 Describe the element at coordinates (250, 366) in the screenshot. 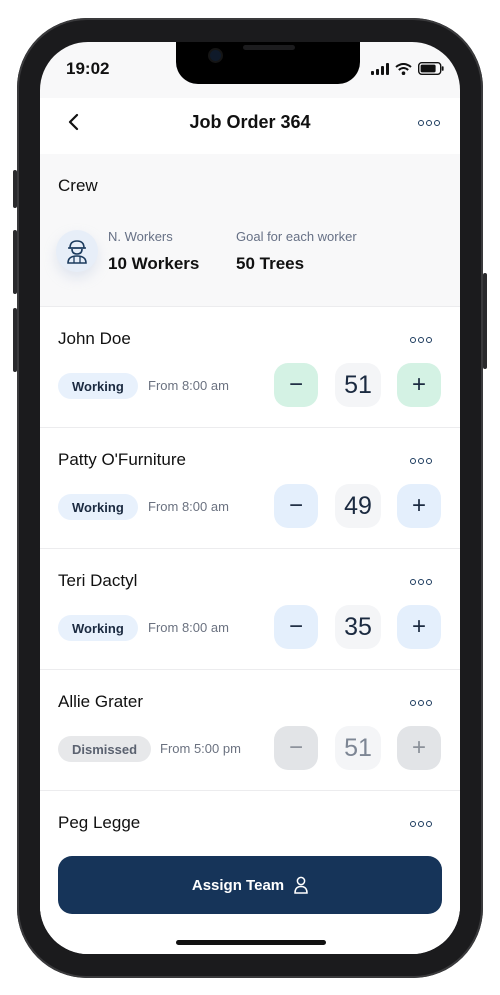

I see `worker-row: John Doe Working From 8:00 am − 51 +` at that location.